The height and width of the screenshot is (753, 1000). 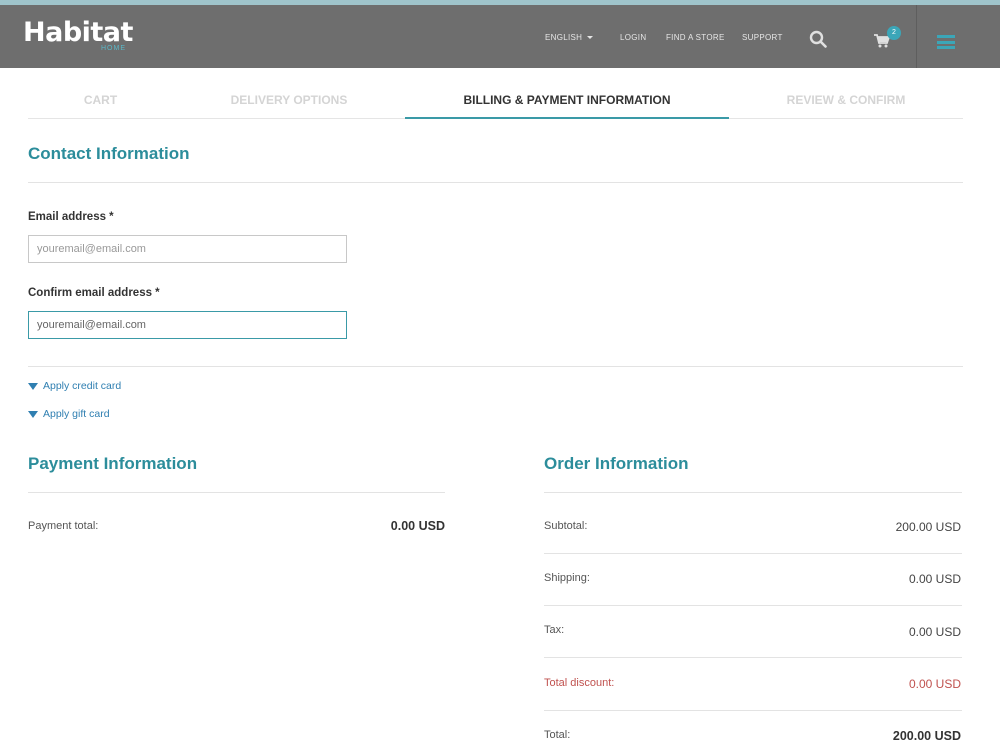 I want to click on menu-icon, so click(x=946, y=42).